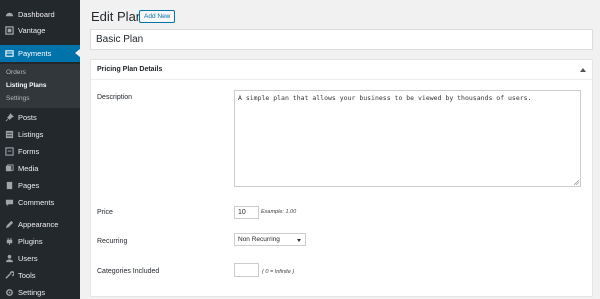 The height and width of the screenshot is (299, 600). Describe the element at coordinates (31, 134) in the screenshot. I see `sidebar-item-label: Listings` at that location.